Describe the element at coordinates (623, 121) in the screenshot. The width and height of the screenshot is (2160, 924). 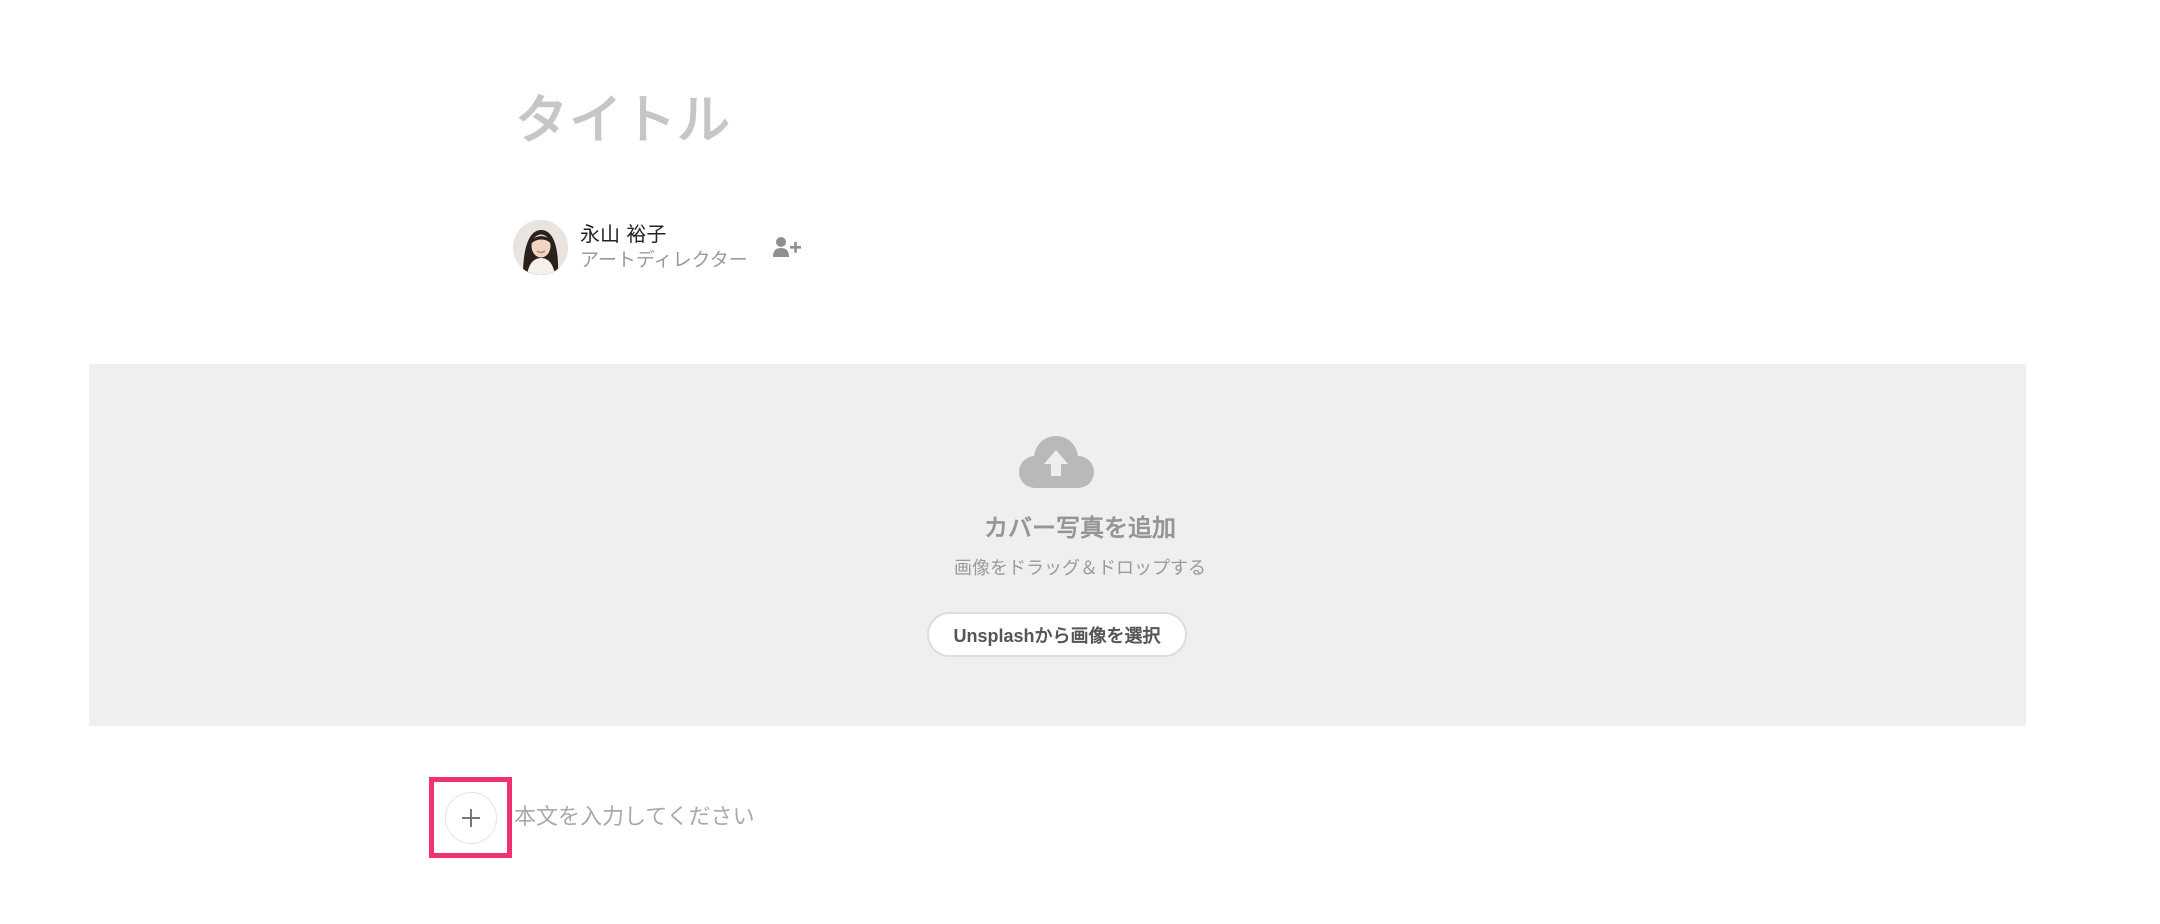
I see `title-input: タイトル` at that location.